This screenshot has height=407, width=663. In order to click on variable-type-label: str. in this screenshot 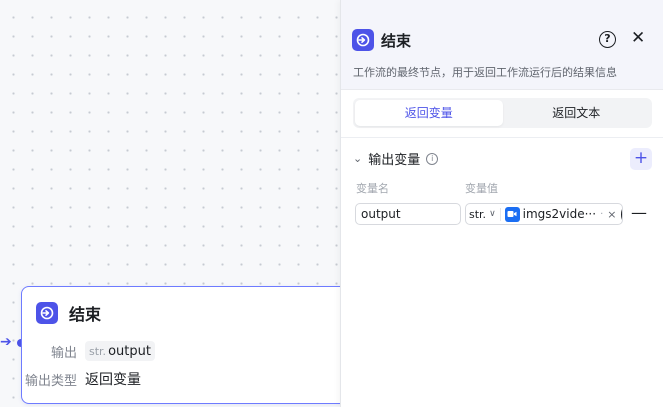, I will do `click(478, 214)`.